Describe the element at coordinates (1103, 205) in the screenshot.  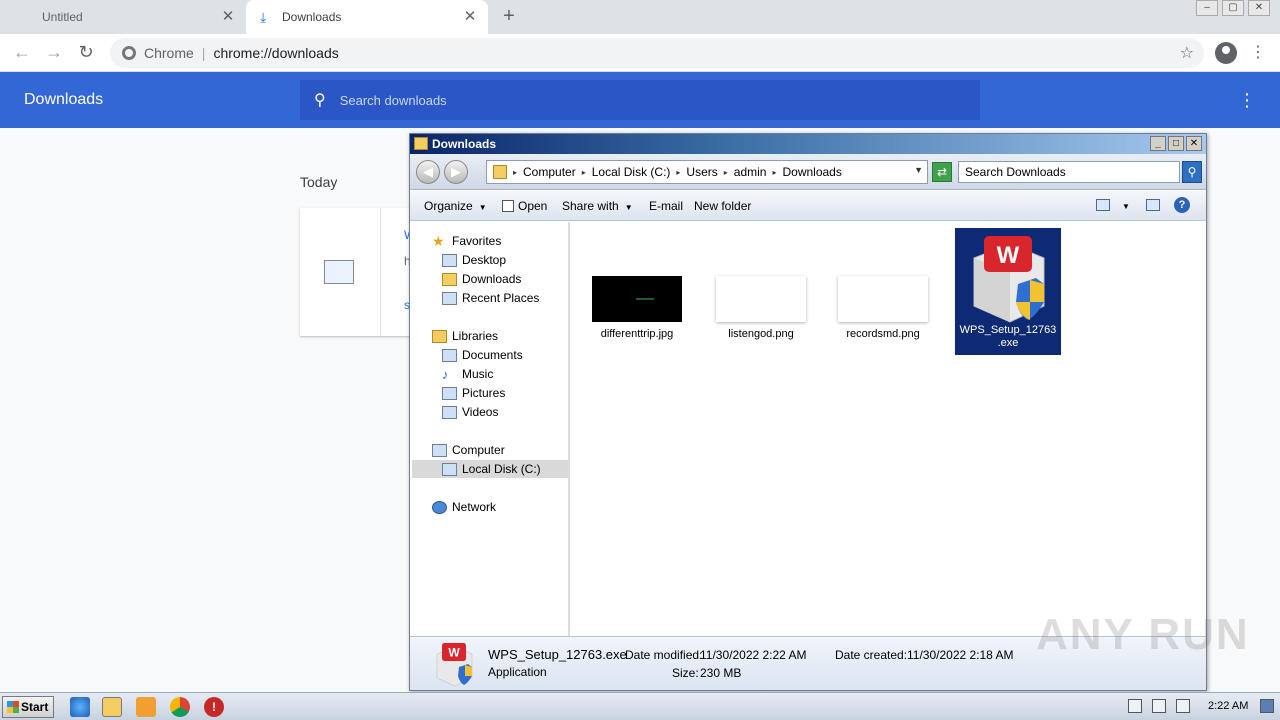
I see `change-view-icon` at that location.